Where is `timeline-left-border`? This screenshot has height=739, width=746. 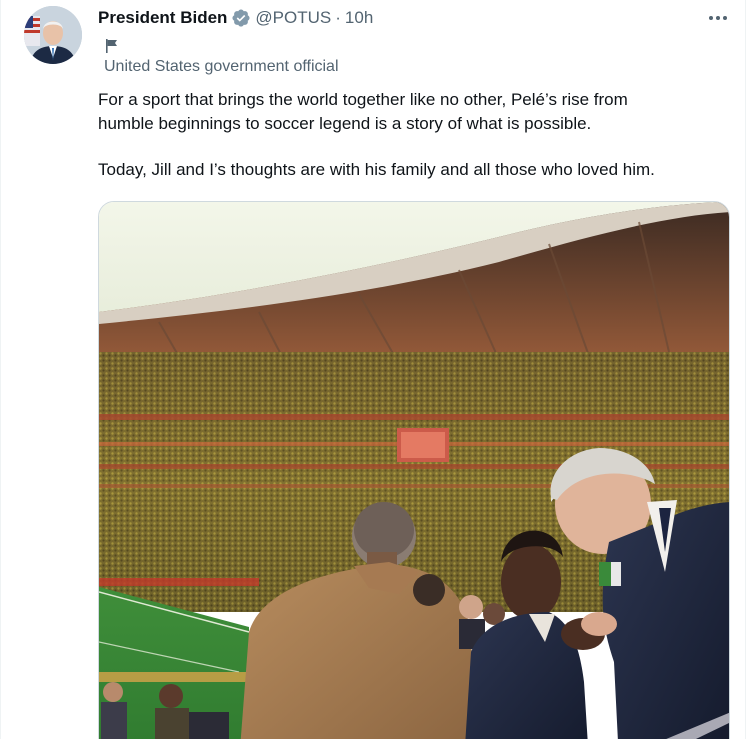
timeline-left-border is located at coordinates (0, 369).